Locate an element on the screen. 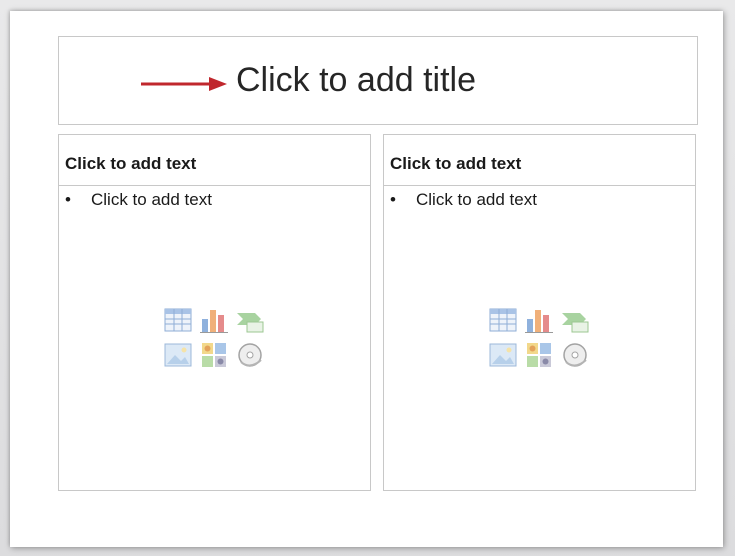 The height and width of the screenshot is (556, 735). heading-placeholder-right: Click to add text is located at coordinates (539, 160).